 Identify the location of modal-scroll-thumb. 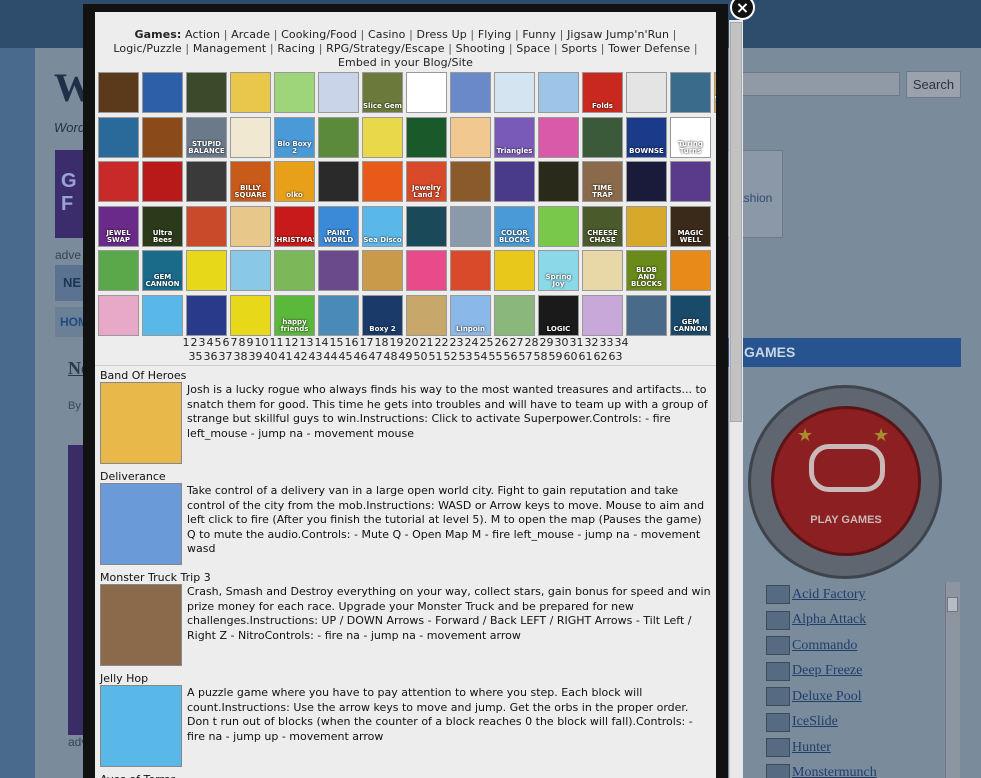
(736, 222).